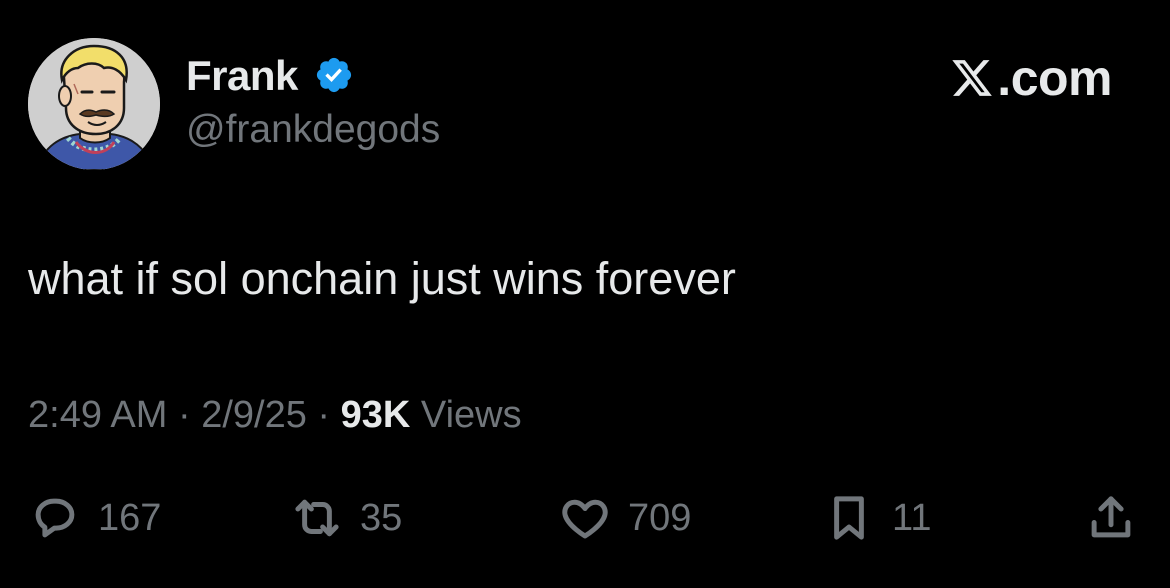  I want to click on reply-count: 167, so click(130, 518).